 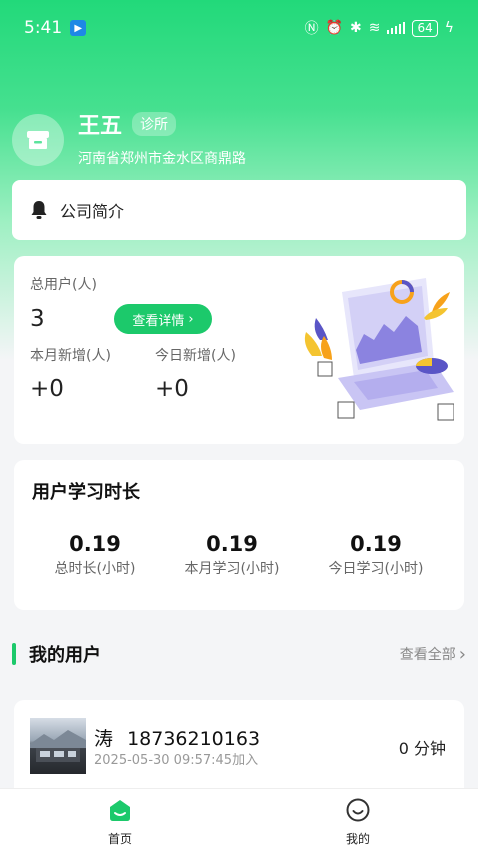 What do you see at coordinates (376, 544) in the screenshot?
I see `today-study-value: 0.19` at bounding box center [376, 544].